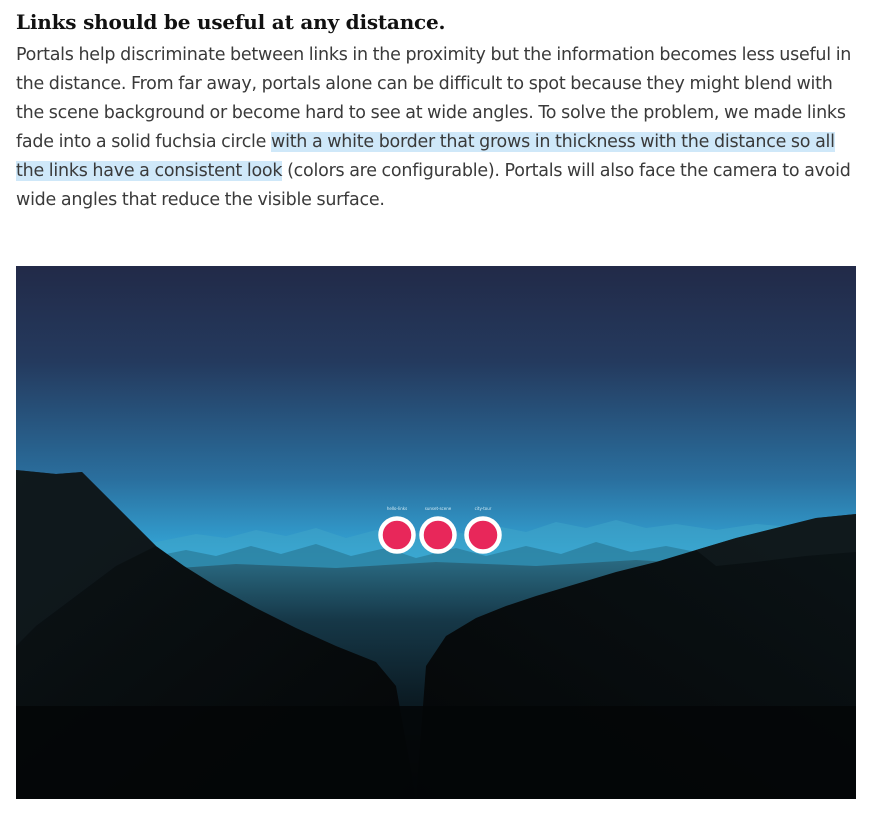 The image size is (891, 817). What do you see at coordinates (231, 22) in the screenshot?
I see `section-heading: Links should be useful at any distance.` at bounding box center [231, 22].